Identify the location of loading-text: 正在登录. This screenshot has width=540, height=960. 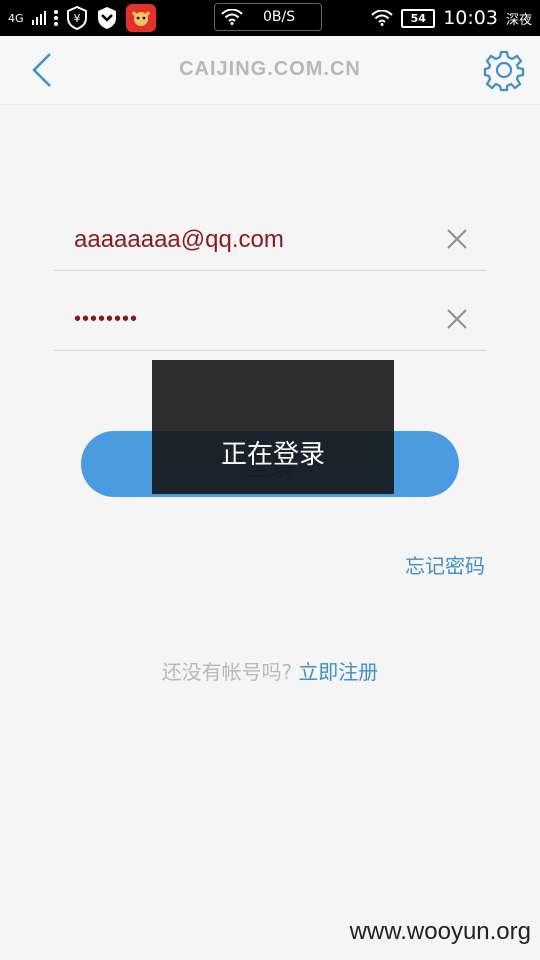
(272, 455).